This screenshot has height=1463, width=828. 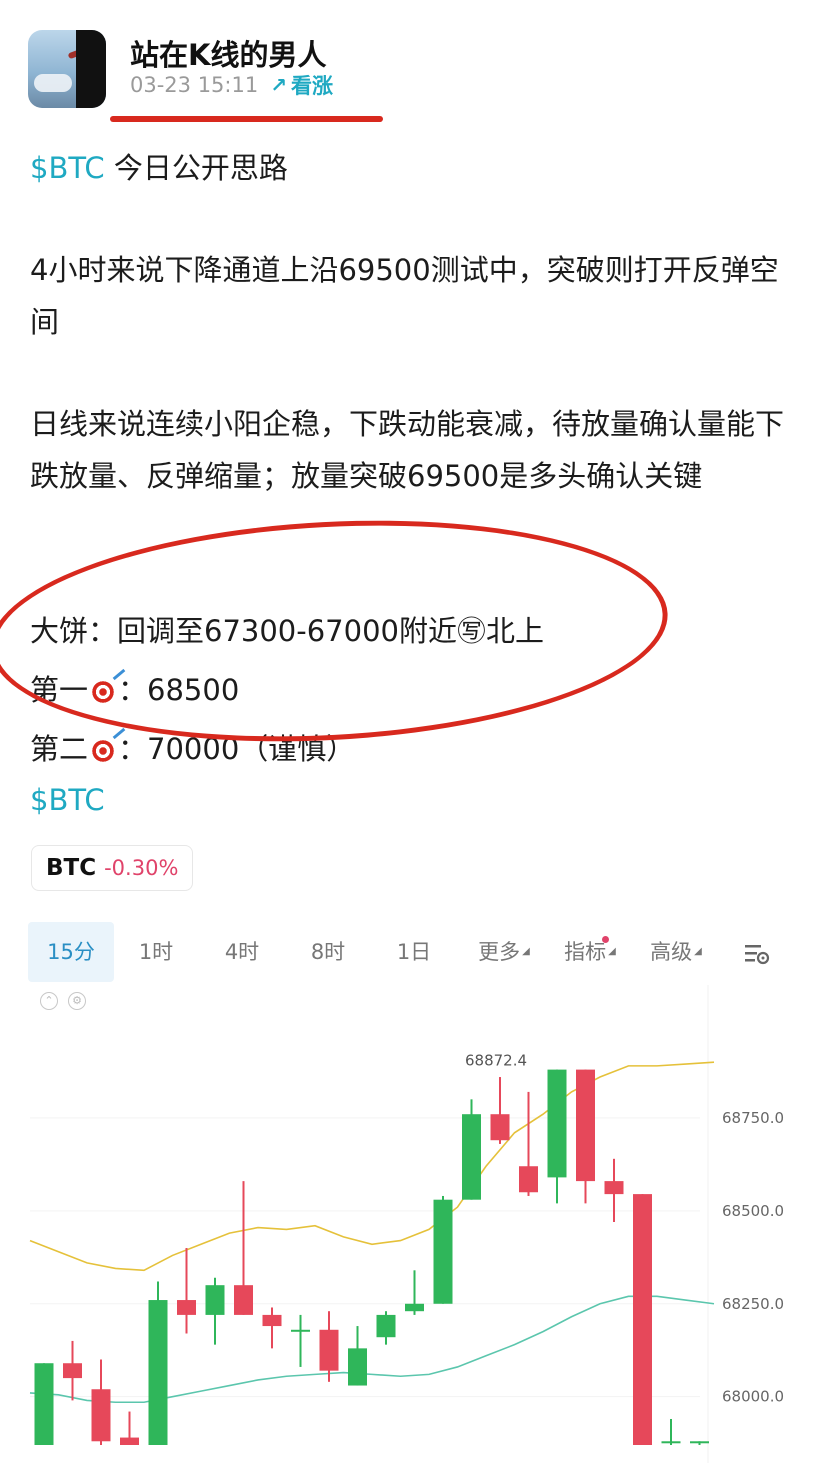 What do you see at coordinates (753, 1304) in the screenshot?
I see `y-tick-label: 68250.0` at bounding box center [753, 1304].